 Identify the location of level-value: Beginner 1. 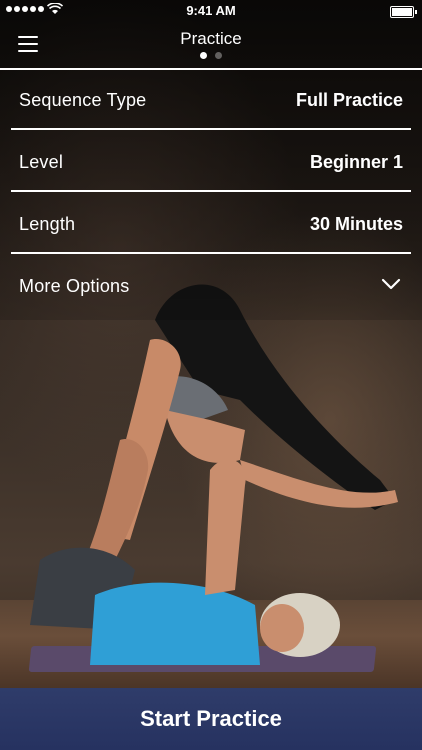
(356, 162).